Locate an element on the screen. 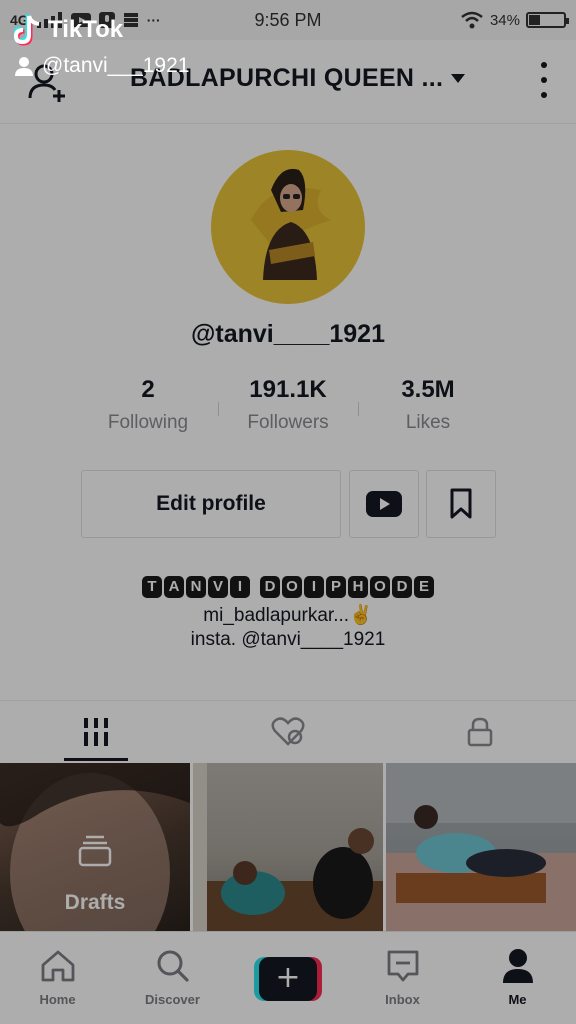 This screenshot has width=576, height=1024. bottom-nav: Home Discover + Inbox Me is located at coordinates (288, 977).